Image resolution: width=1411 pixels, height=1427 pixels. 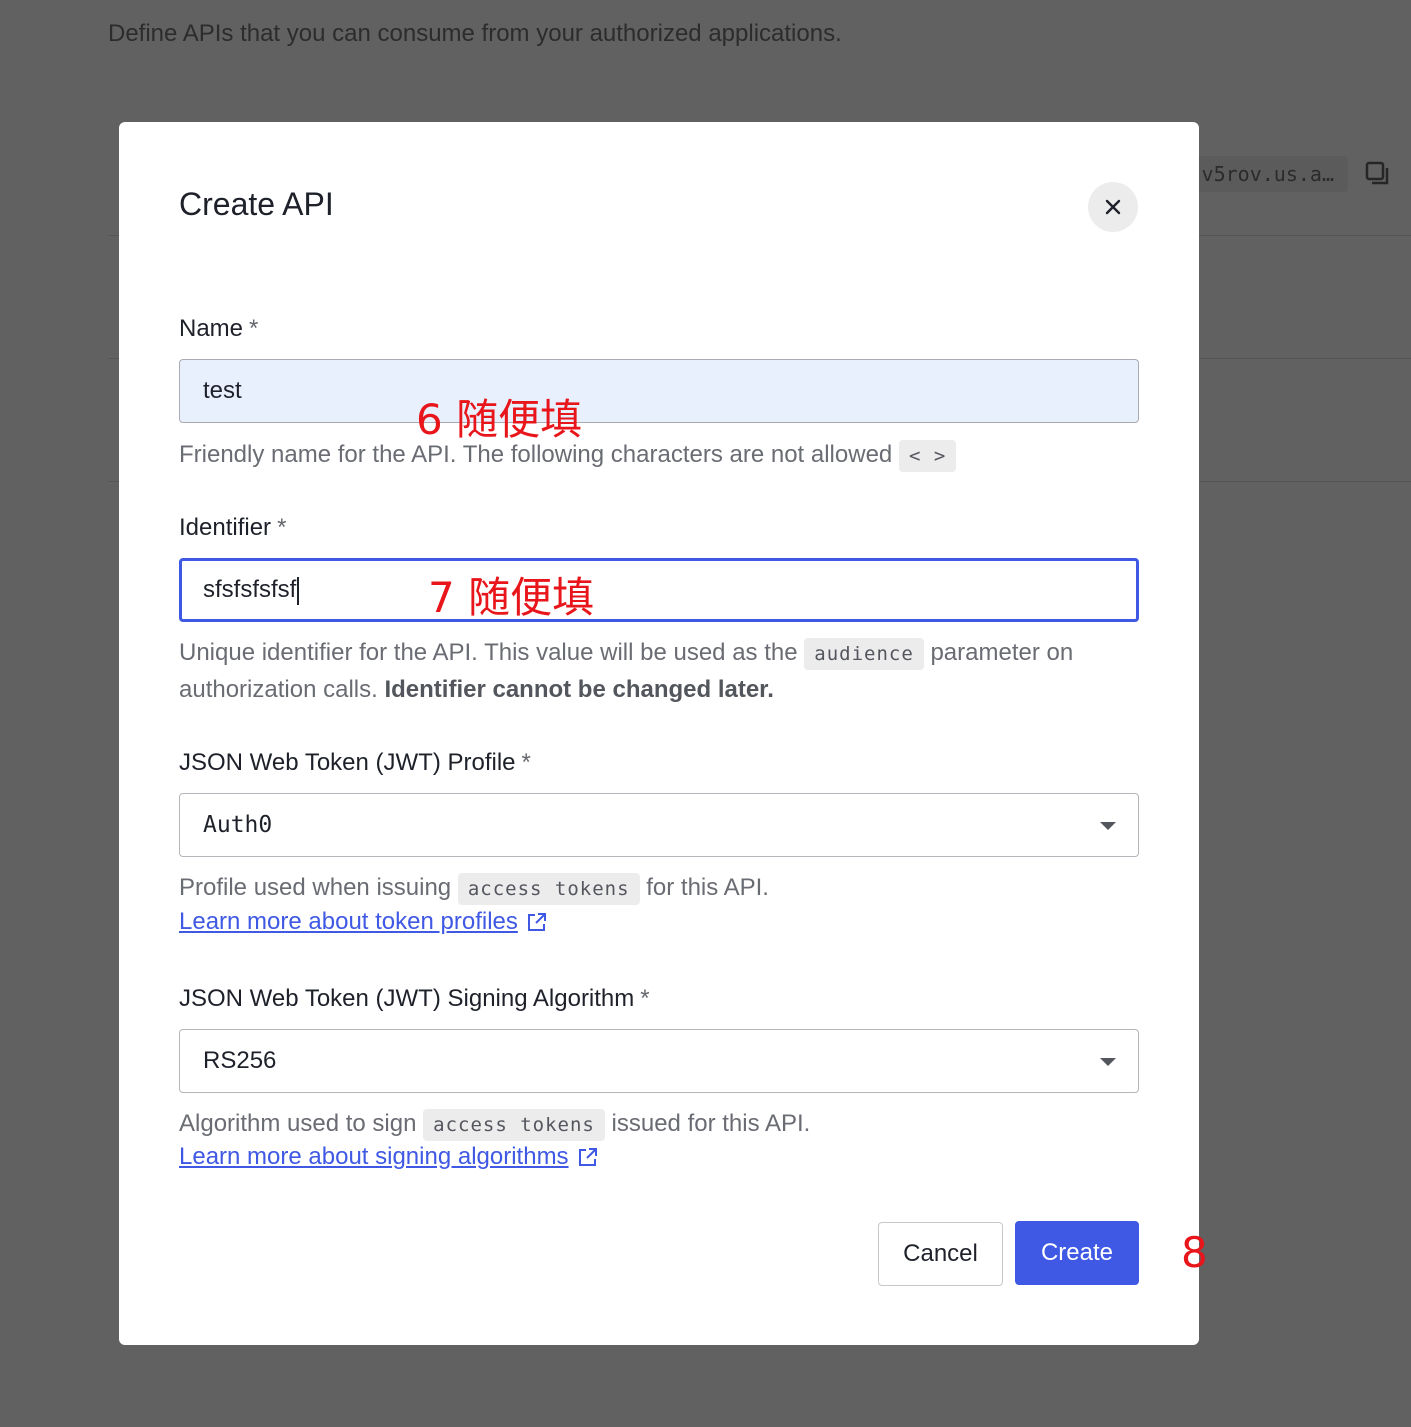 What do you see at coordinates (711, 1123) in the screenshot?
I see `signing-algorithm-help-text-2: issued for this API.` at bounding box center [711, 1123].